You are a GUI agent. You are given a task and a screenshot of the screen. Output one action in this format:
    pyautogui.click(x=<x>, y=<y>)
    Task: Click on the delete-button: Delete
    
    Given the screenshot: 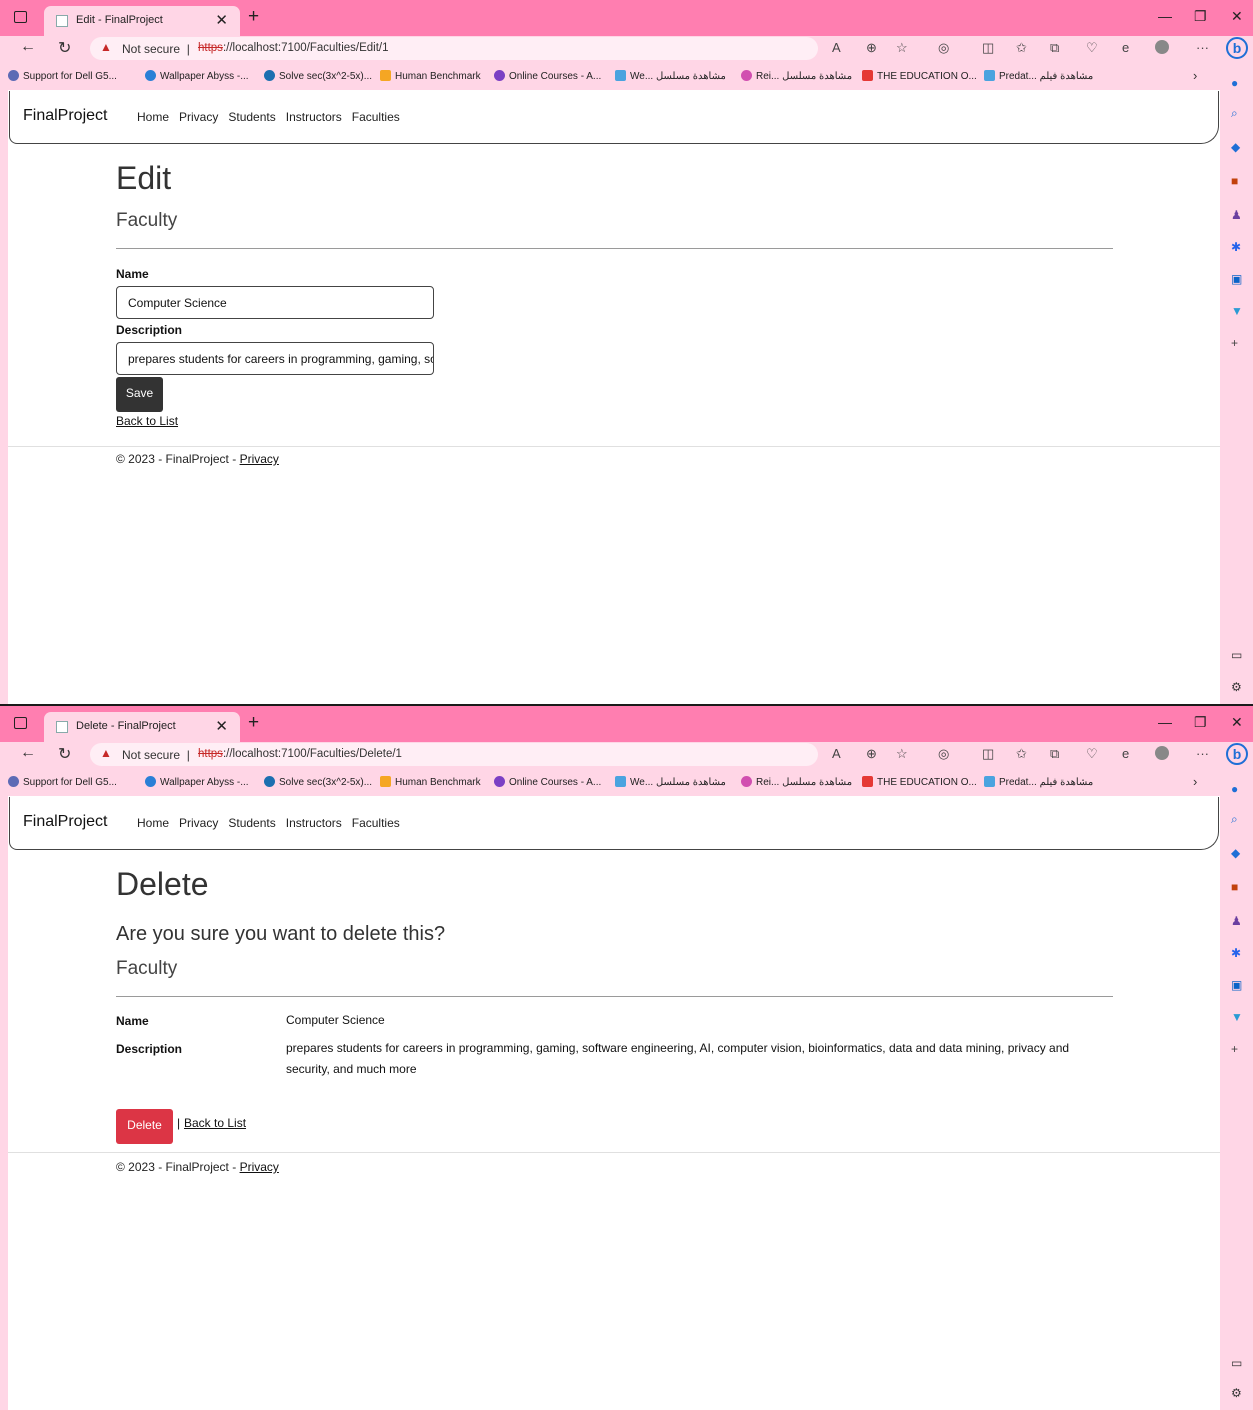 What is the action you would take?
    pyautogui.click(x=144, y=1126)
    